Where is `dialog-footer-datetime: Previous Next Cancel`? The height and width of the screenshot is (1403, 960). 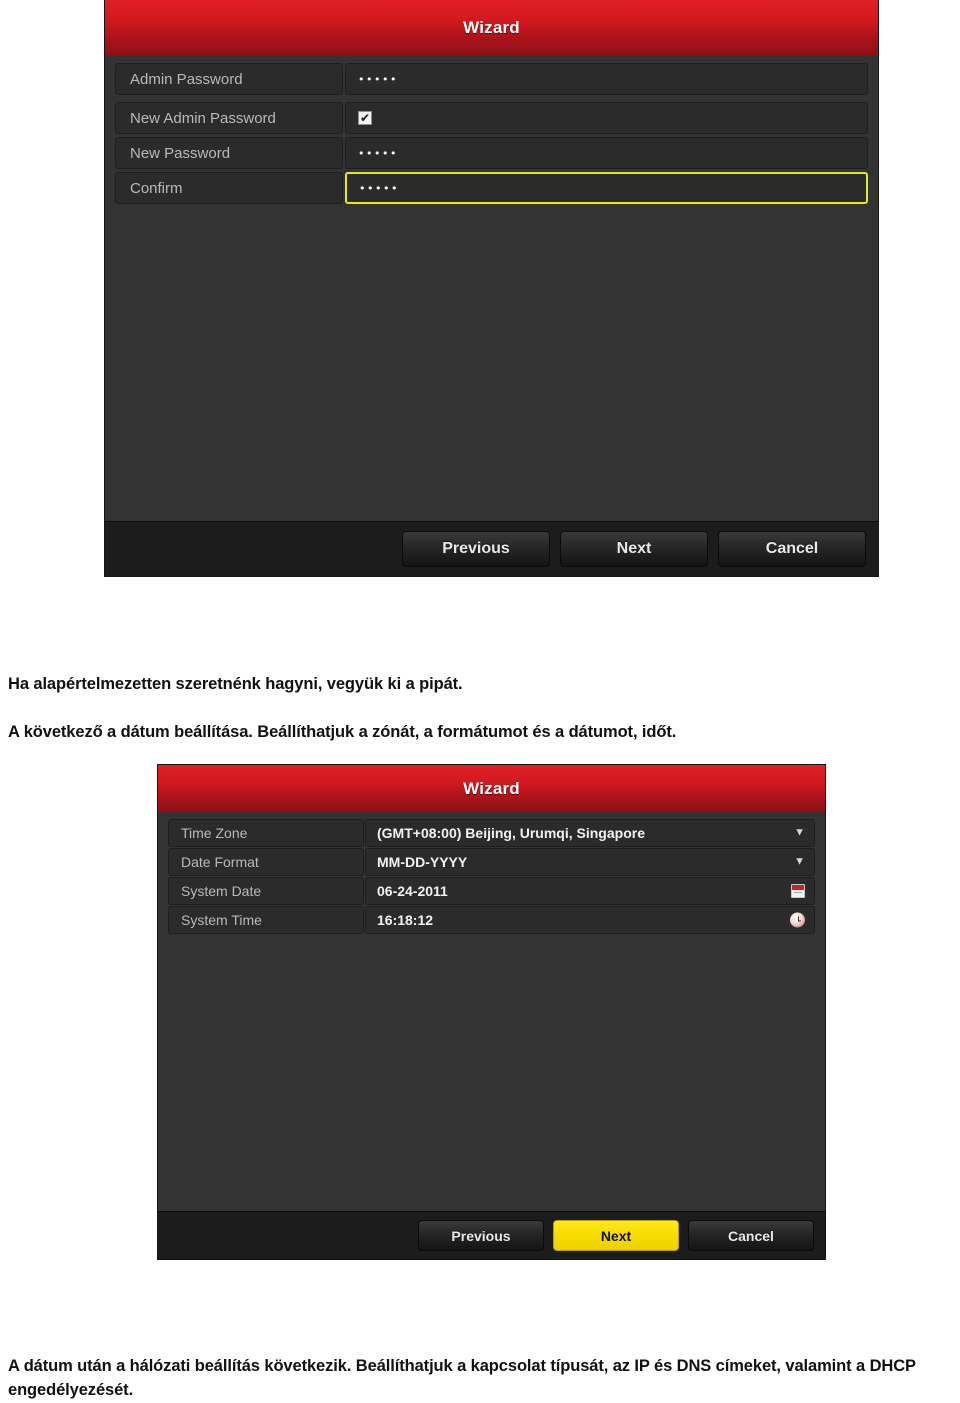 dialog-footer-datetime: Previous Next Cancel is located at coordinates (491, 1235).